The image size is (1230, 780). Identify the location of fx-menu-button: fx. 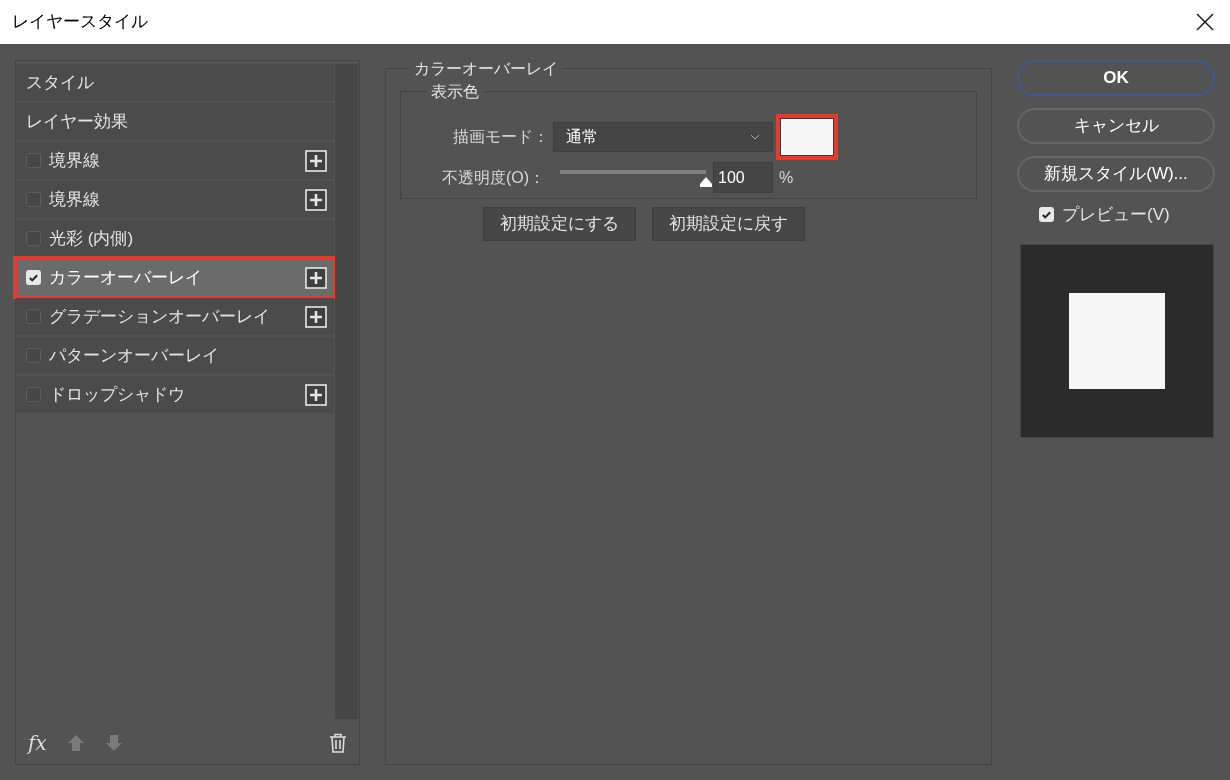
(37, 743).